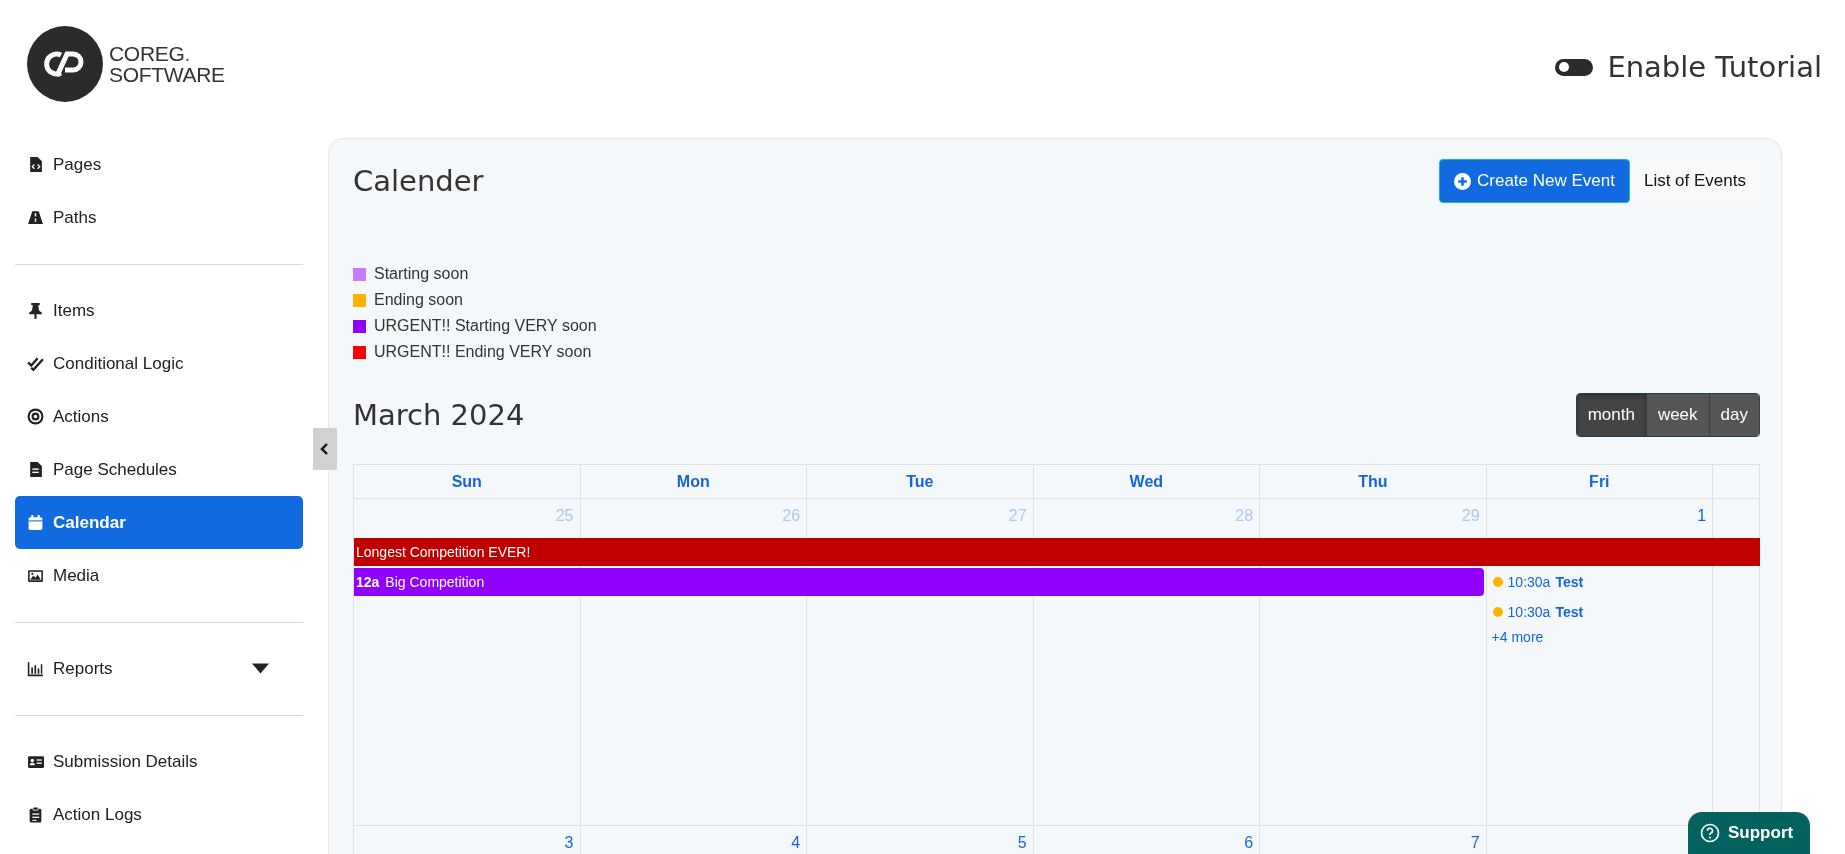 This screenshot has height=854, width=1845. Describe the element at coordinates (421, 274) in the screenshot. I see `legend-label: Starting soon` at that location.